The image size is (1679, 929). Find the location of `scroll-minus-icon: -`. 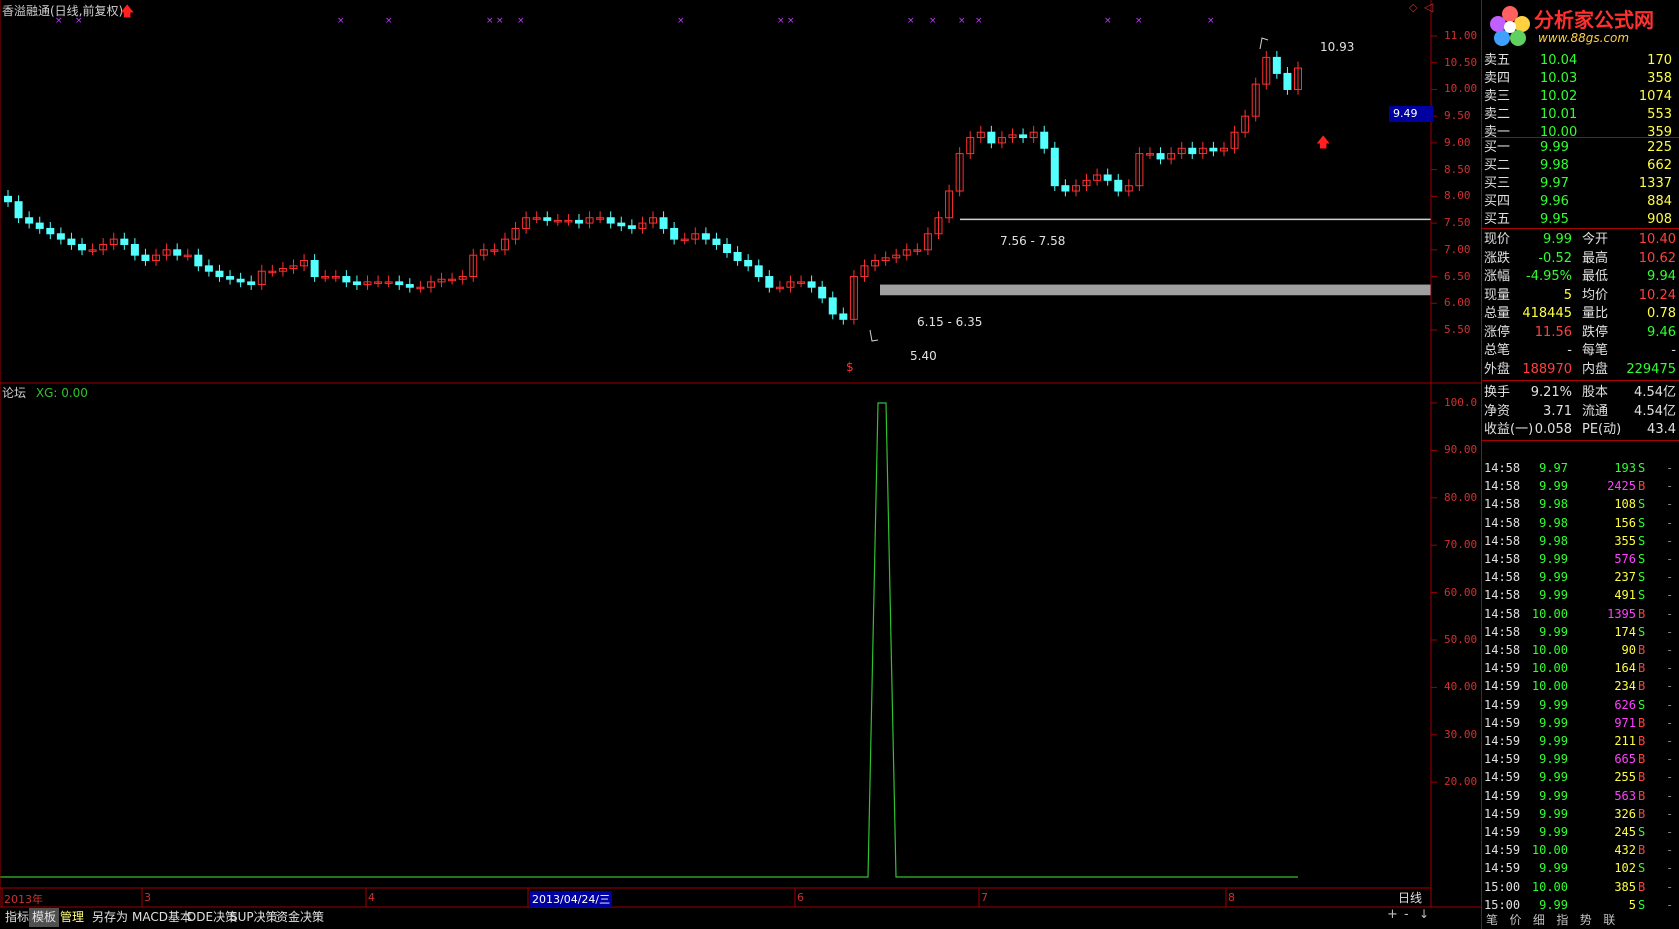

scroll-minus-icon: - is located at coordinates (1406, 914).